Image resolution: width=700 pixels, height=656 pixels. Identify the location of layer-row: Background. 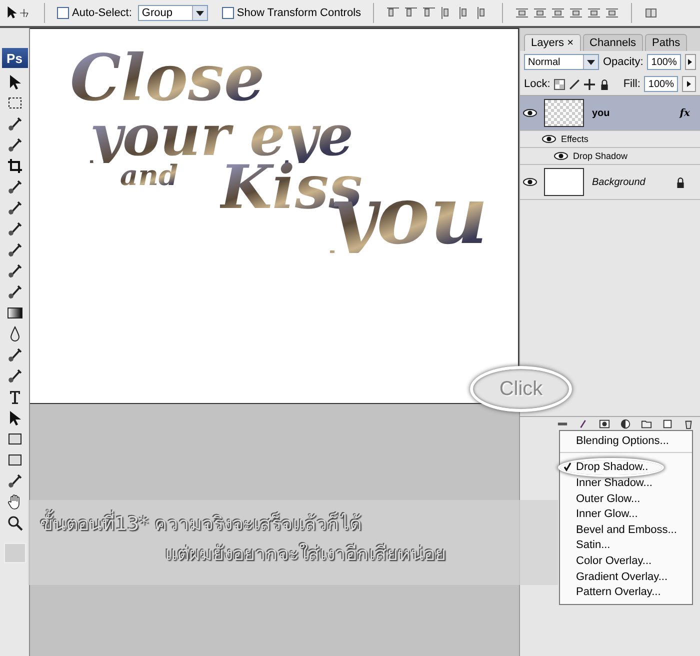
(610, 182).